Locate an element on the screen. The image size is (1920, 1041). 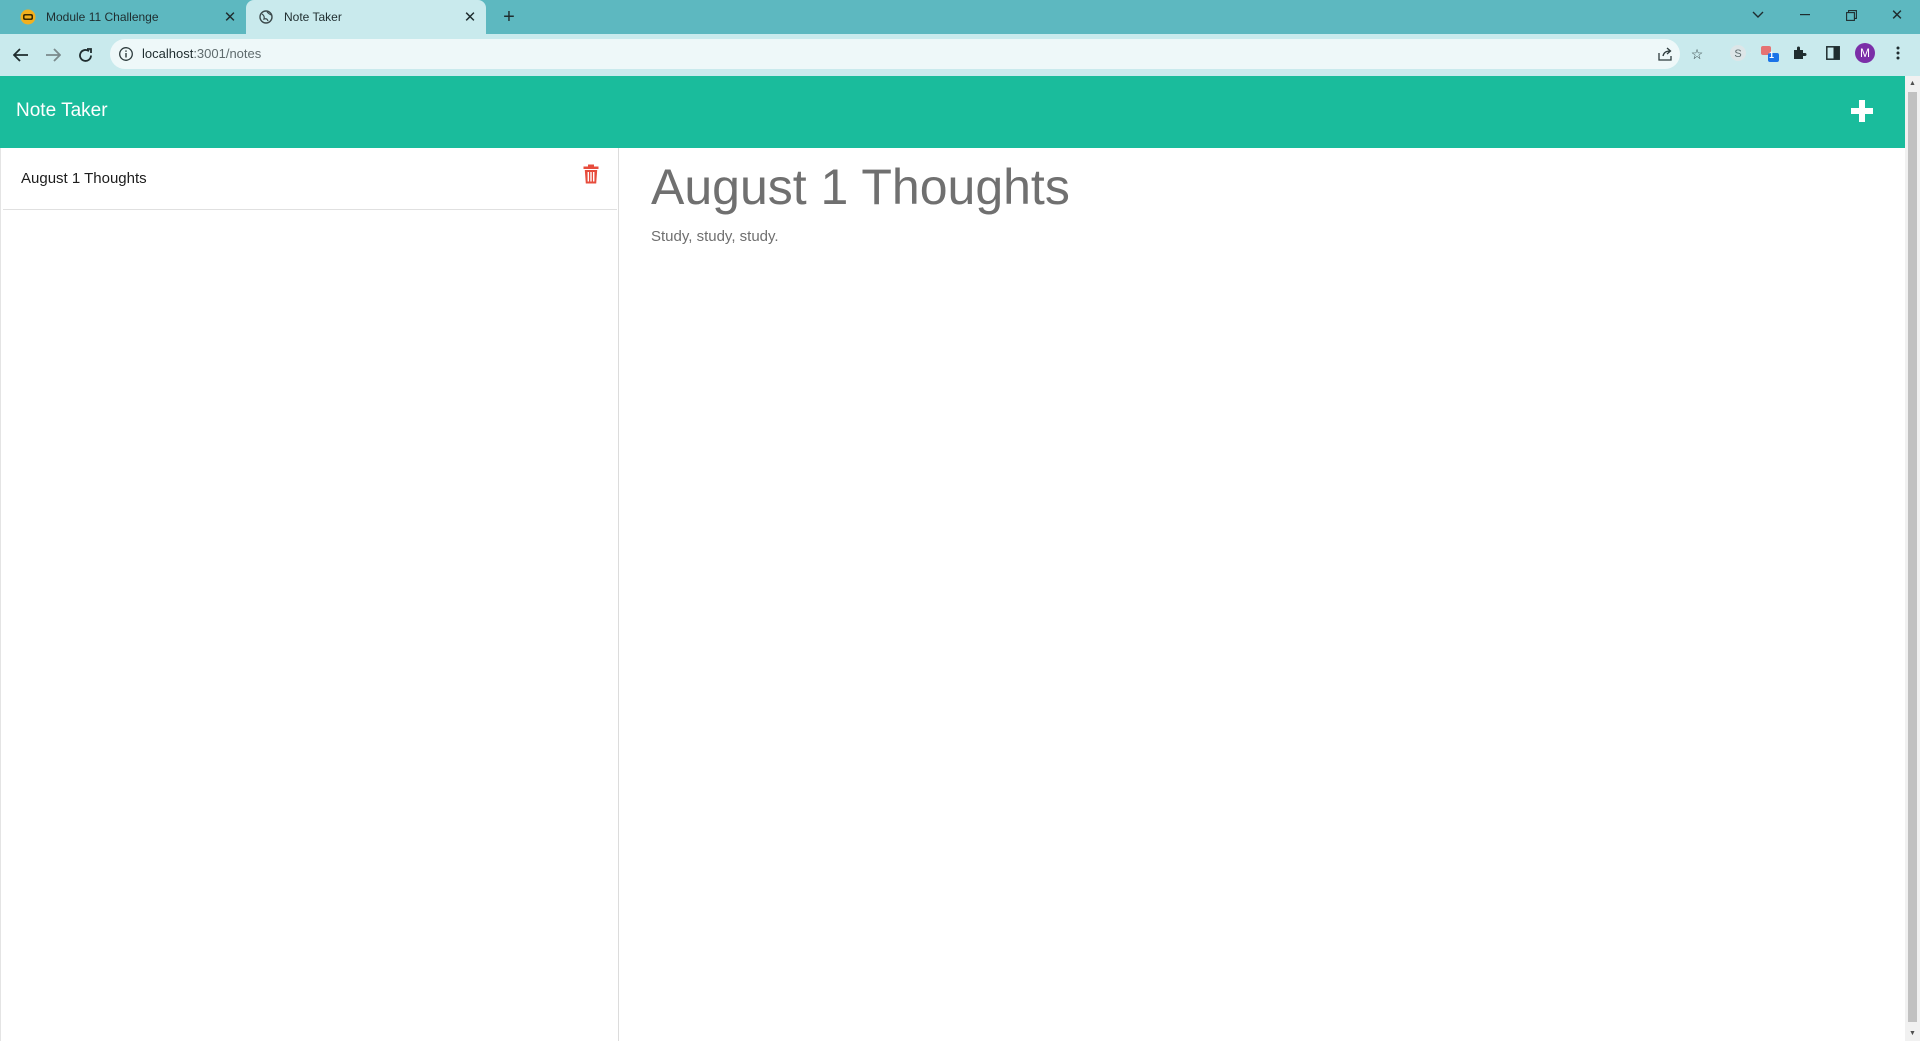
browser-tab-note-taker: Note Taker ✕ is located at coordinates (366, 17).